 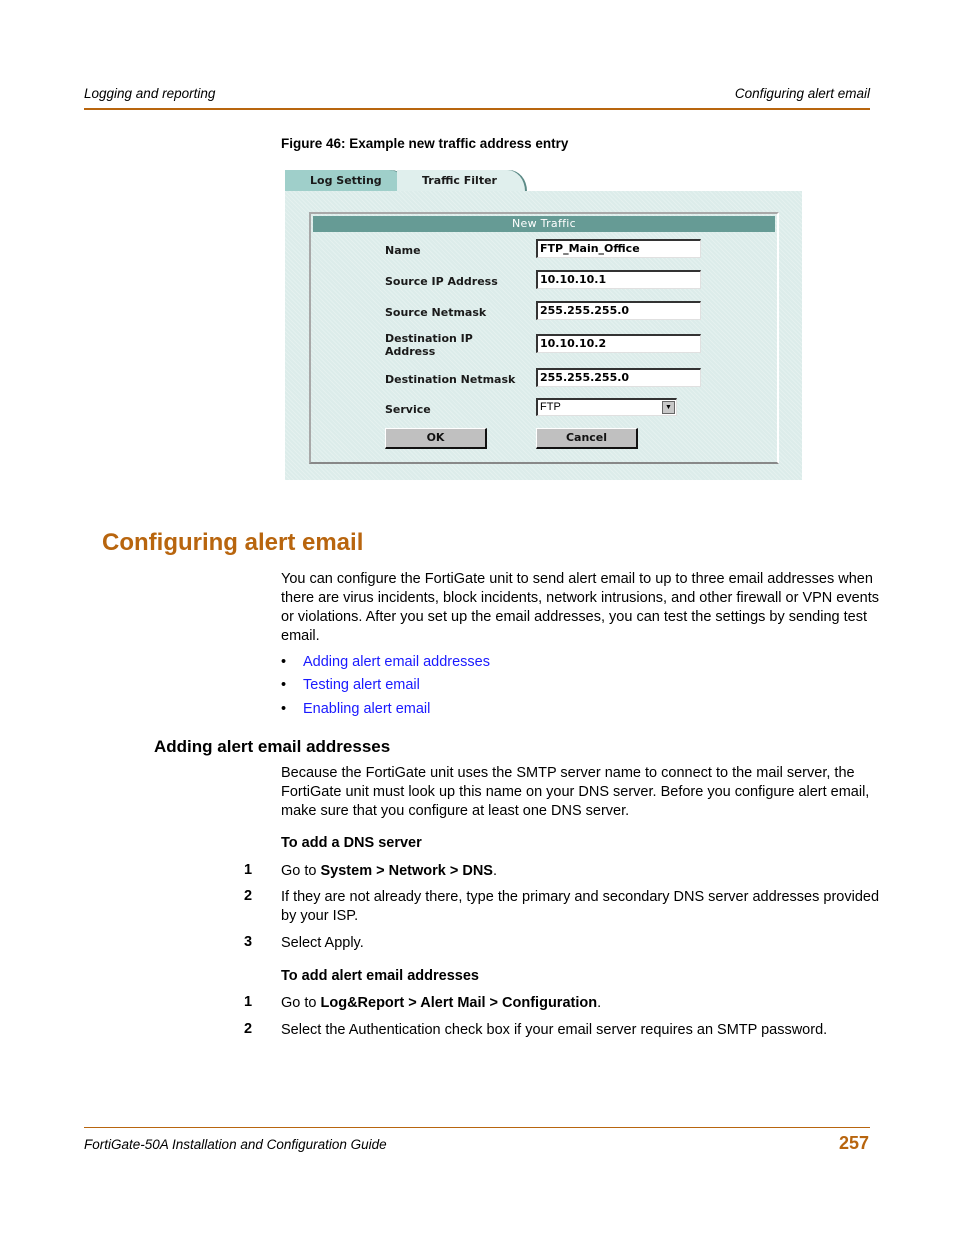 What do you see at coordinates (441, 281) in the screenshot?
I see `source-ip-label: Source IP Address` at bounding box center [441, 281].